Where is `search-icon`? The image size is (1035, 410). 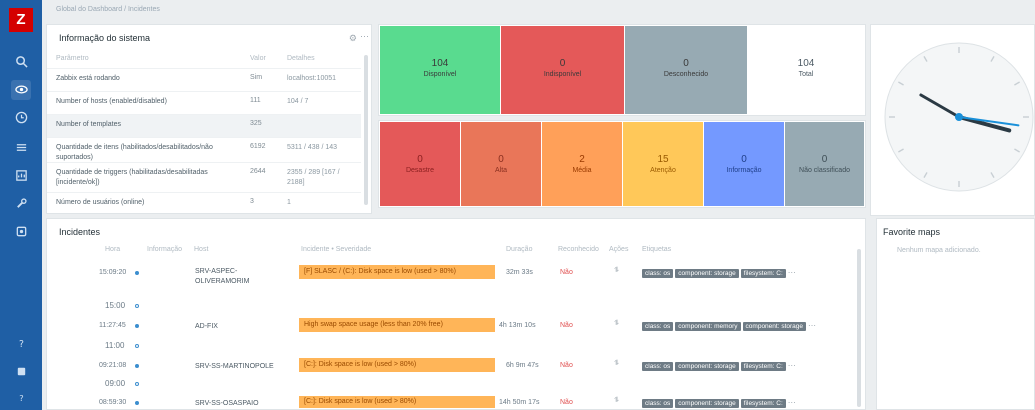 search-icon is located at coordinates (21, 62).